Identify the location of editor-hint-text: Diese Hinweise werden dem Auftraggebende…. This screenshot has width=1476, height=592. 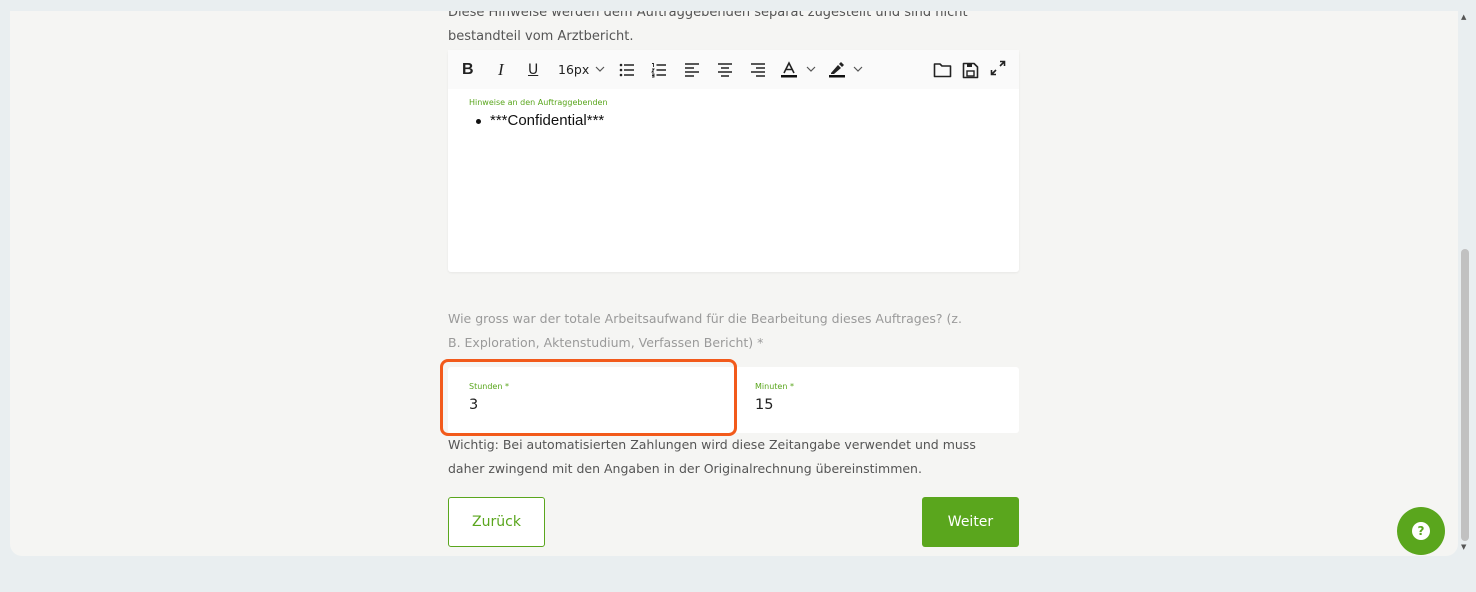
(708, 27).